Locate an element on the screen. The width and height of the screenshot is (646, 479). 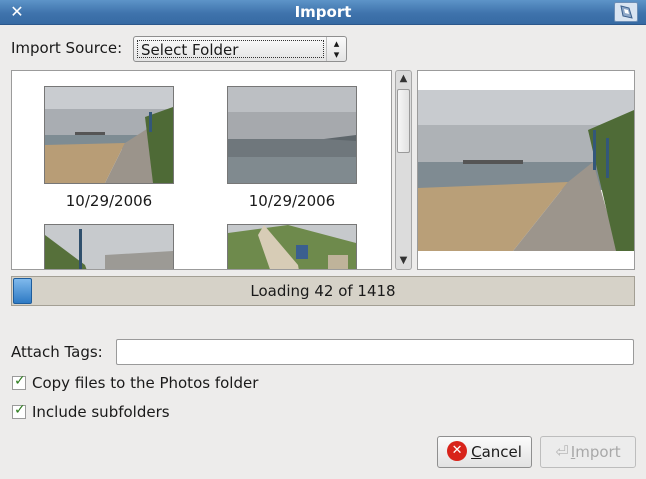
scroll-down-icon: ▼ is located at coordinates (403, 261).